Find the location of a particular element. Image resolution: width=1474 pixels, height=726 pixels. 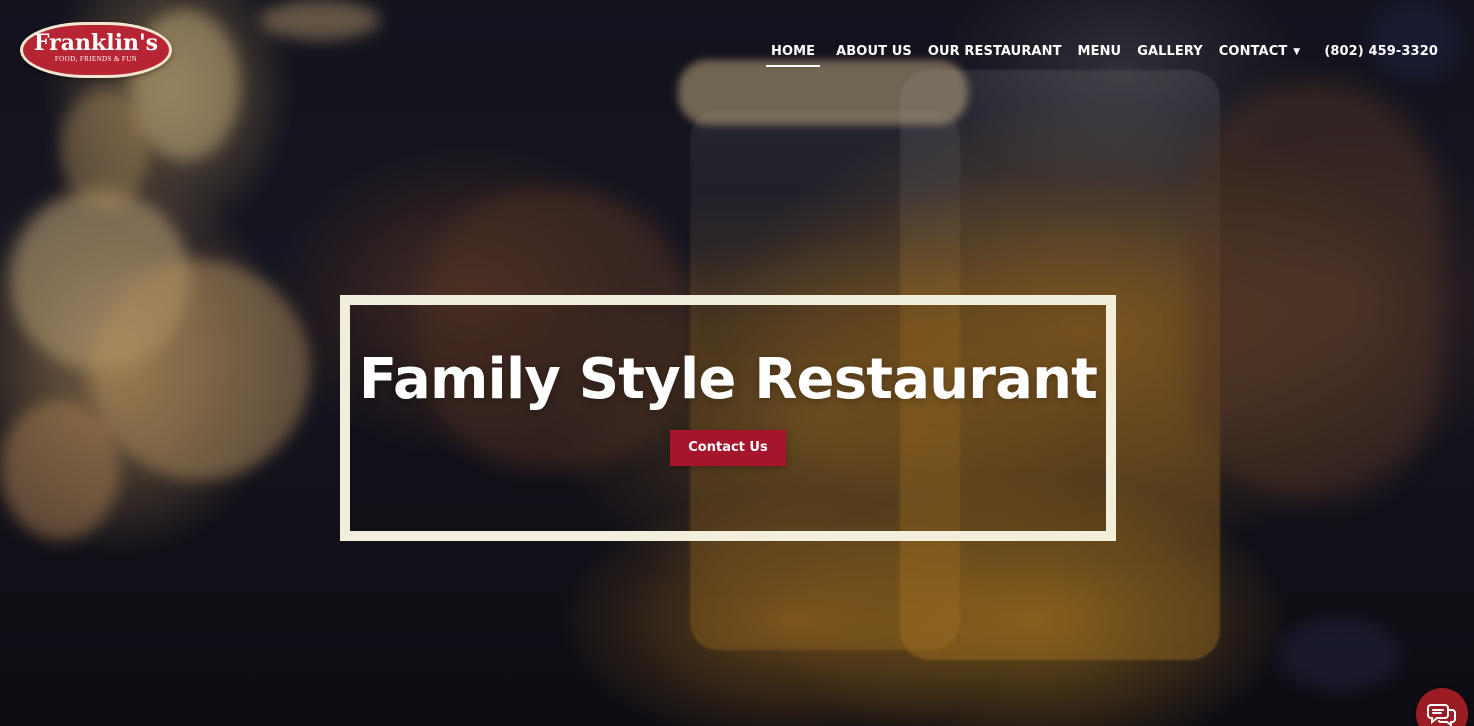

phone-link: (802) 459-3320 is located at coordinates (1381, 51).